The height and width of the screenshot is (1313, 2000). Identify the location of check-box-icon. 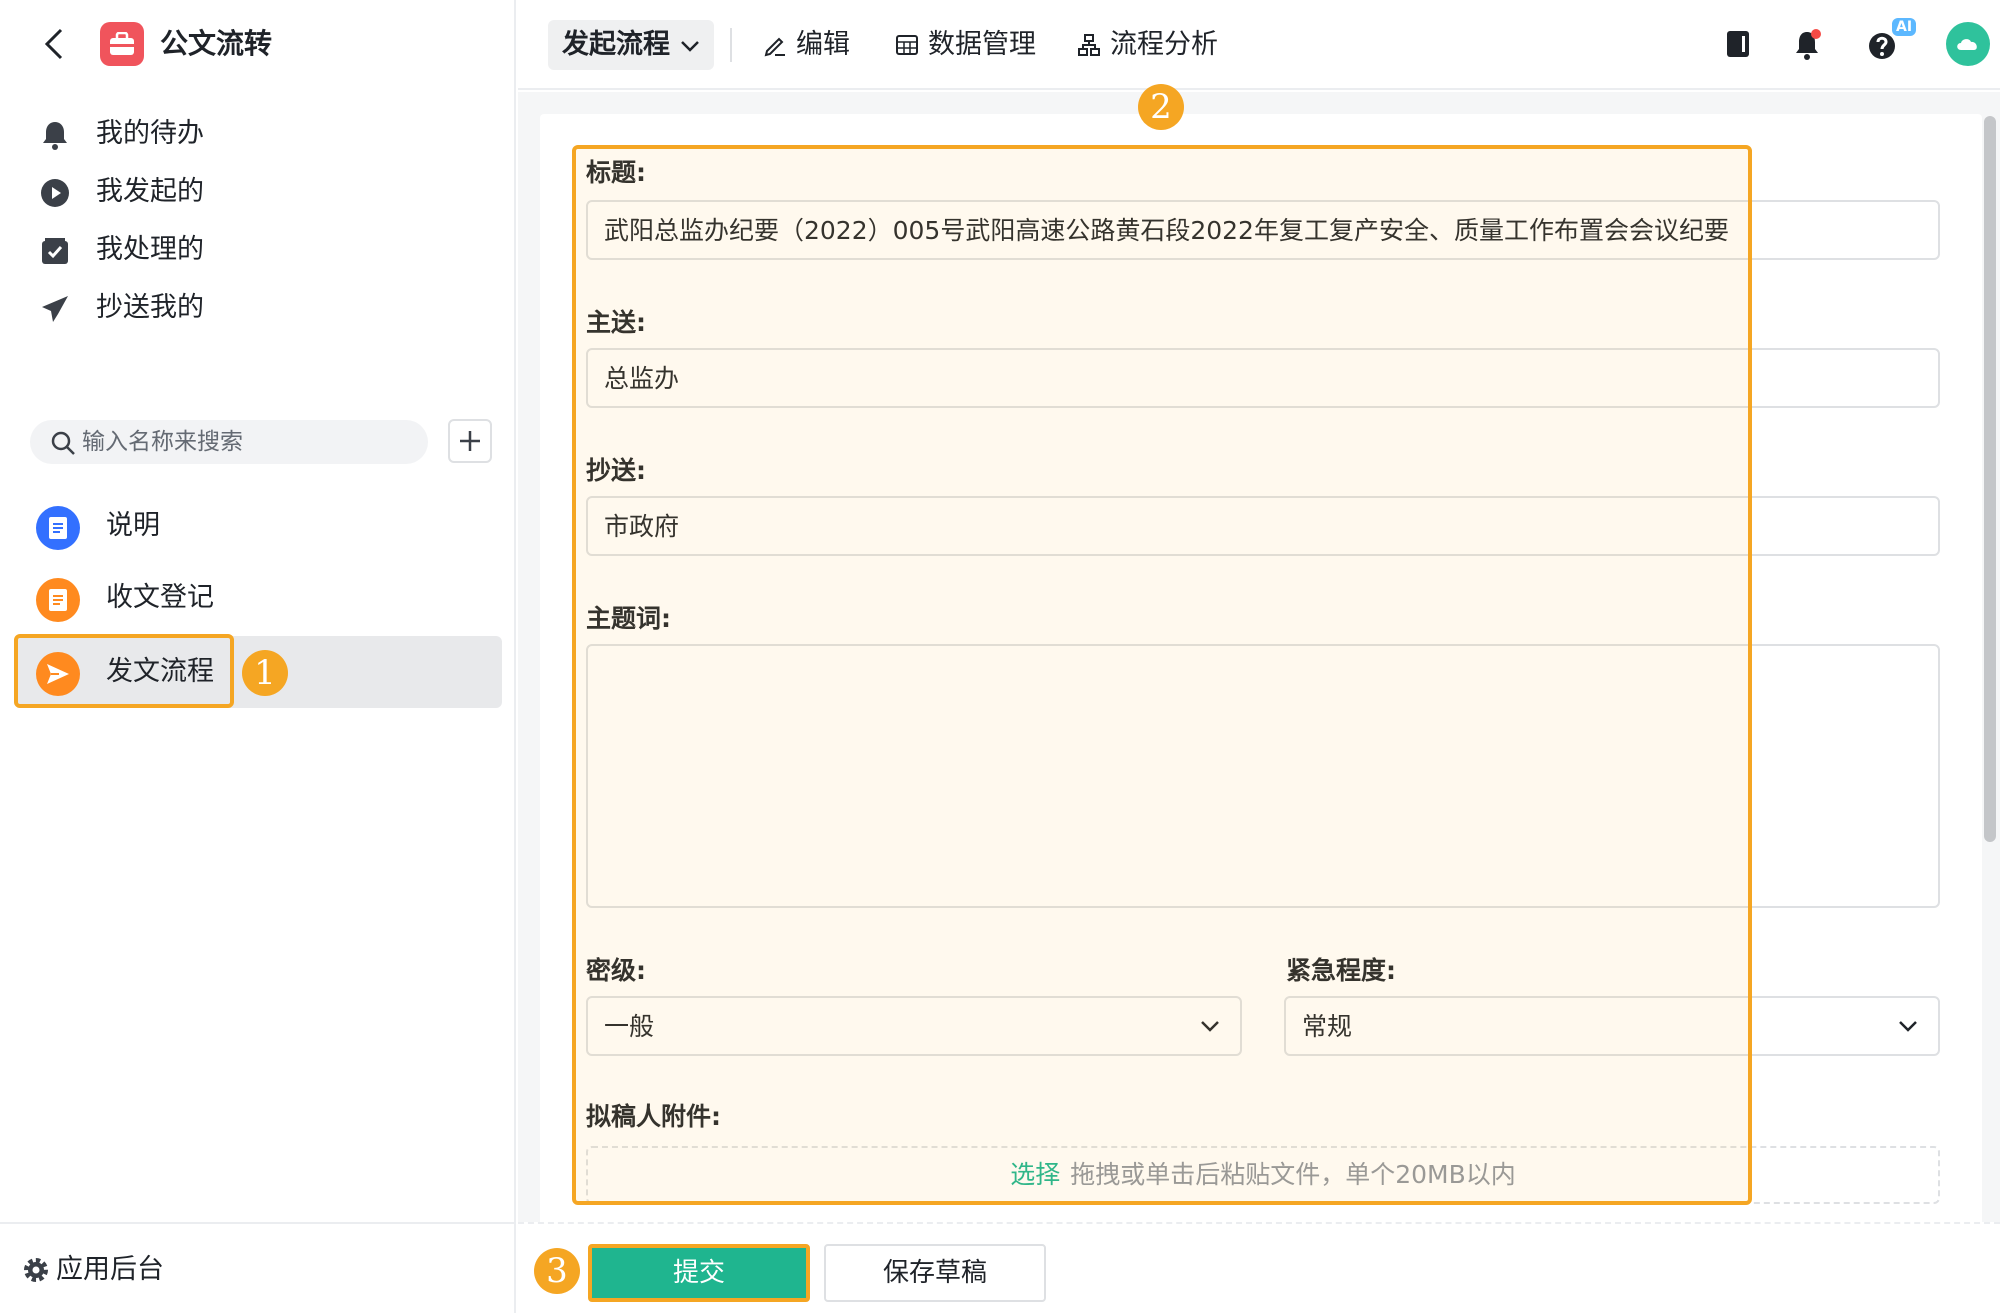
(55, 251).